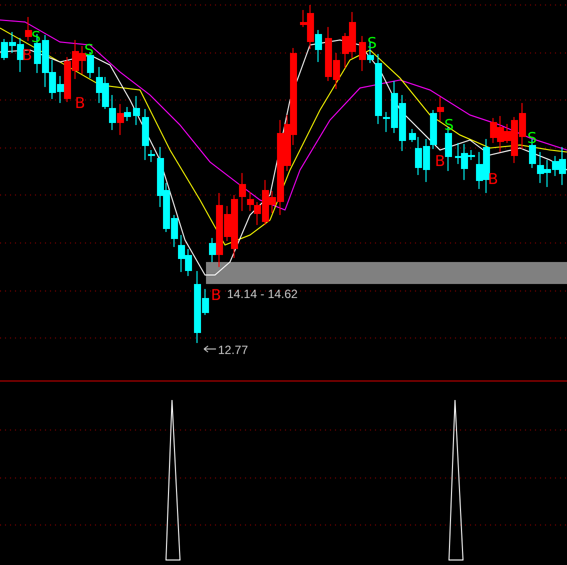  I want to click on candlestick, so click(136, 111).